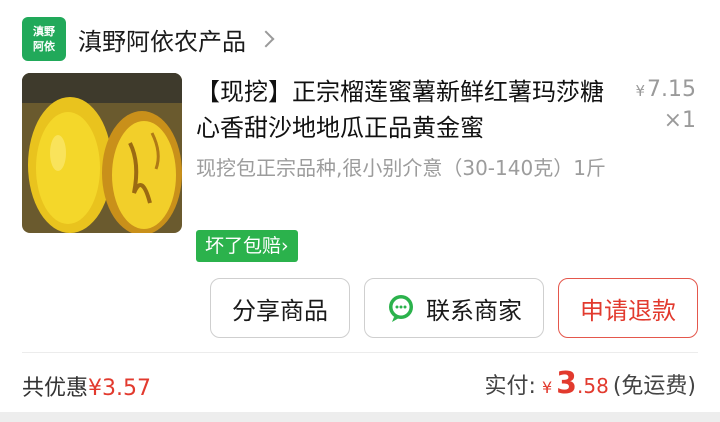  I want to click on discount-label: 共优惠, so click(55, 388).